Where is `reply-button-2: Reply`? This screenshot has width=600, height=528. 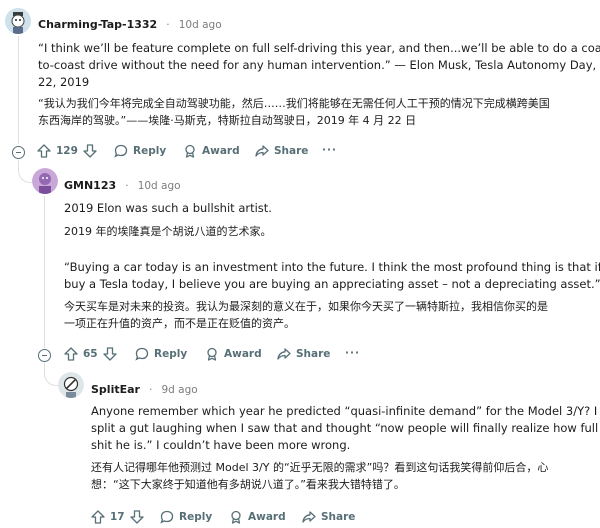 reply-button-2: Reply is located at coordinates (161, 354).